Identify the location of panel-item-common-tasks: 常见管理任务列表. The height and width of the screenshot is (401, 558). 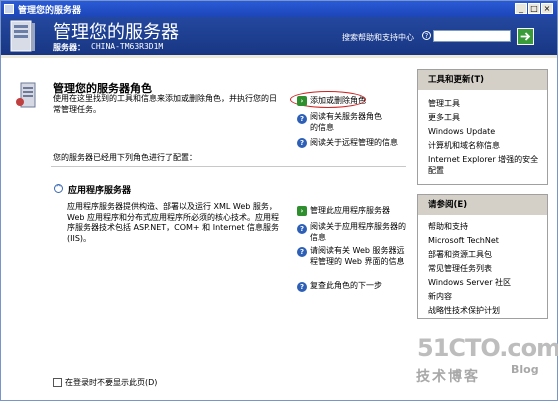
(460, 268).